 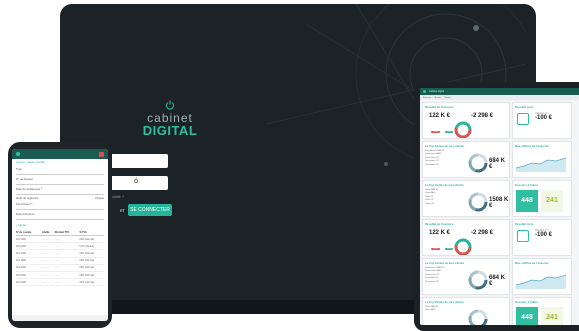 I want to click on field-label: Type, so click(x=19, y=169).